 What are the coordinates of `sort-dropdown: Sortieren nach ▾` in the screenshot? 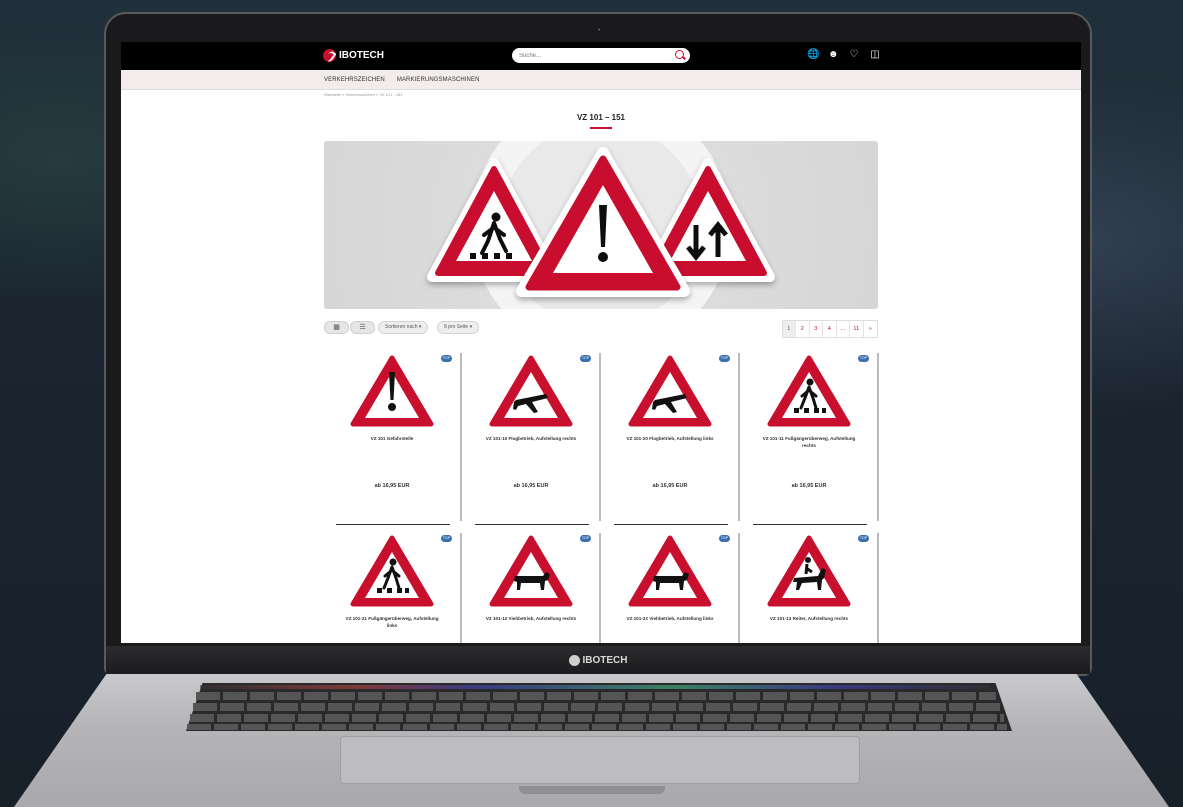 It's located at (403, 327).